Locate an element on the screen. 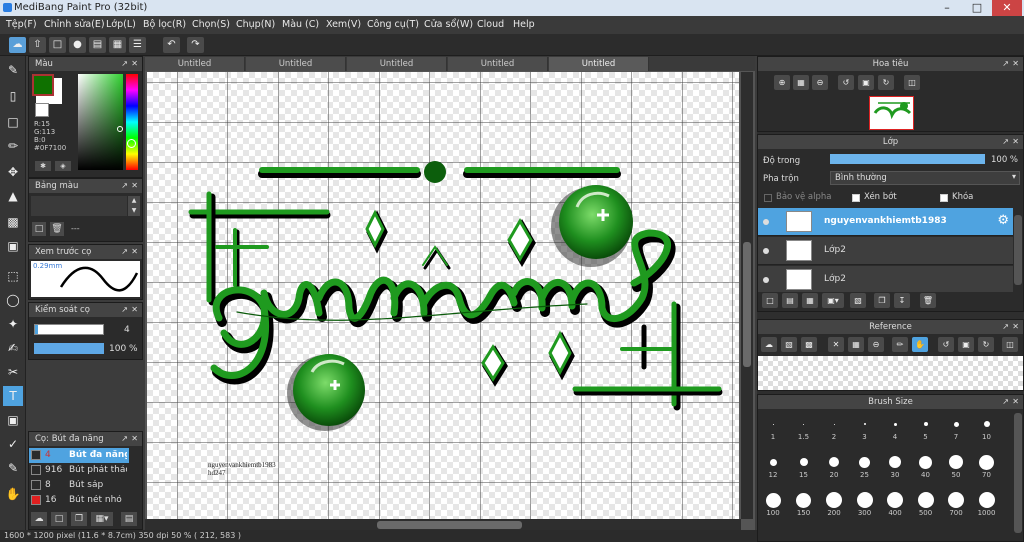  fit-reference-icon: ▦ is located at coordinates (856, 344).